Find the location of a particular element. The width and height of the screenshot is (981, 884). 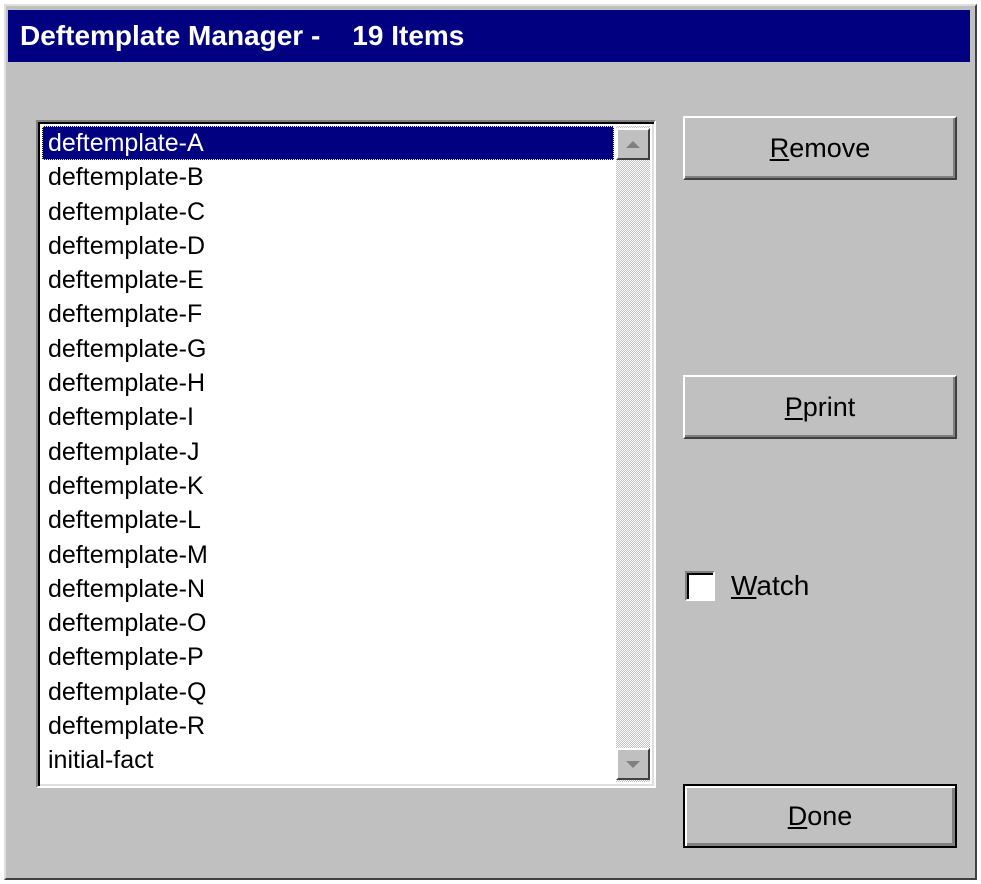

down-arrow-icon is located at coordinates (633, 764).